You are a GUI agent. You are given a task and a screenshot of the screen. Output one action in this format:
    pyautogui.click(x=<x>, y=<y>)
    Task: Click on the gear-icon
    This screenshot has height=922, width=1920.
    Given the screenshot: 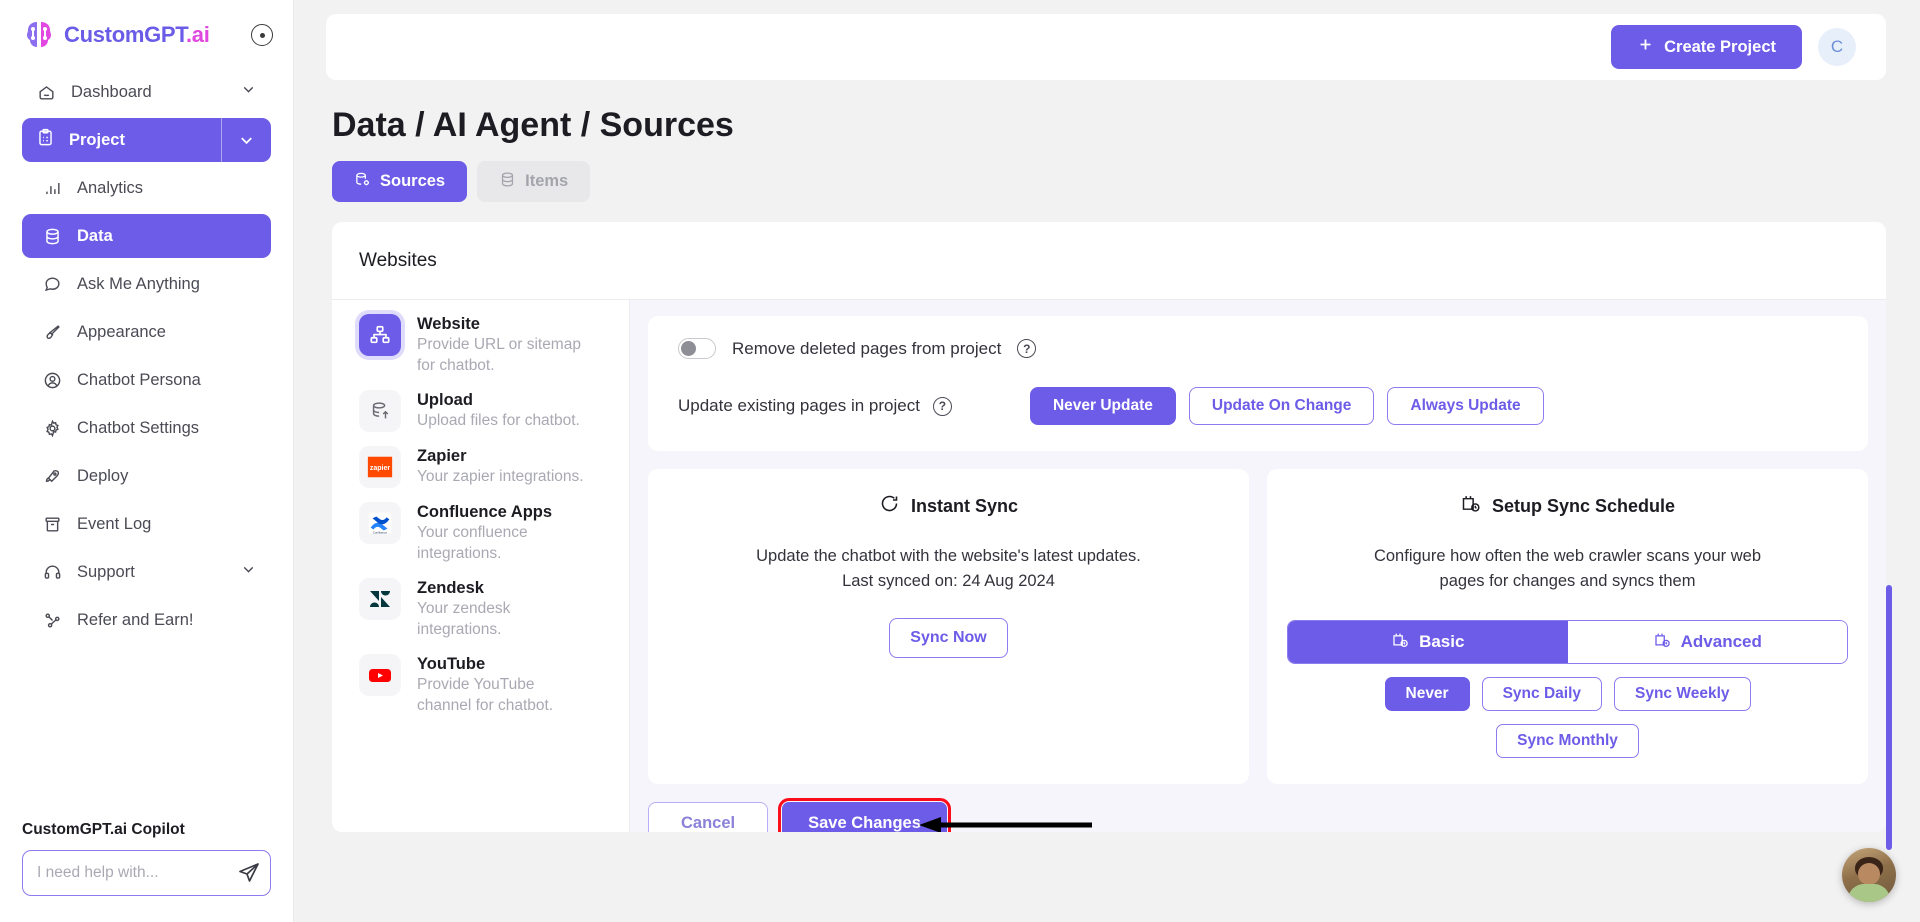 What is the action you would take?
    pyautogui.click(x=52, y=428)
    